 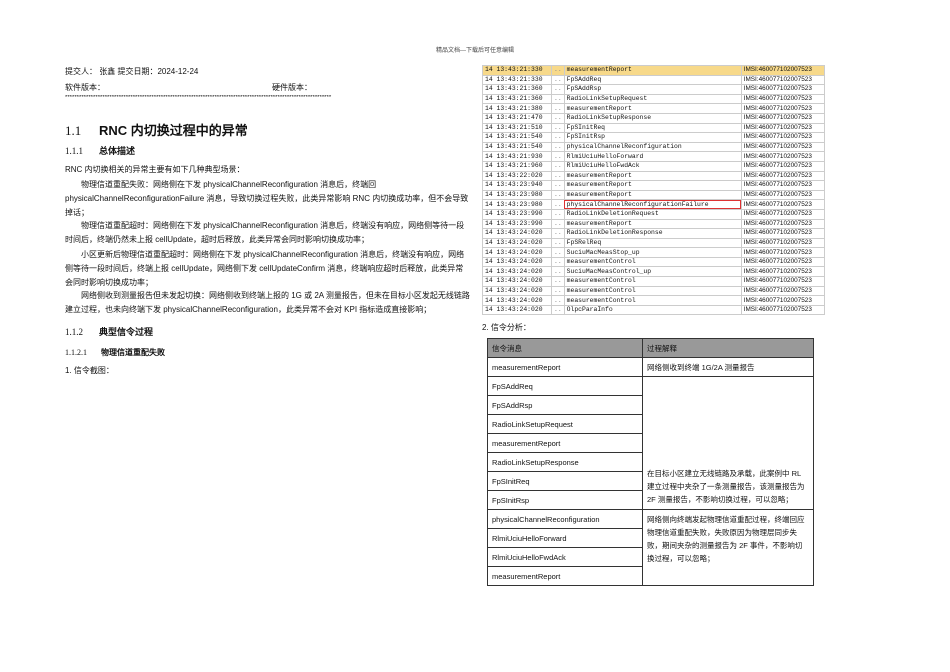 I want to click on log-message: FpSAddRsp, so click(x=652, y=89).